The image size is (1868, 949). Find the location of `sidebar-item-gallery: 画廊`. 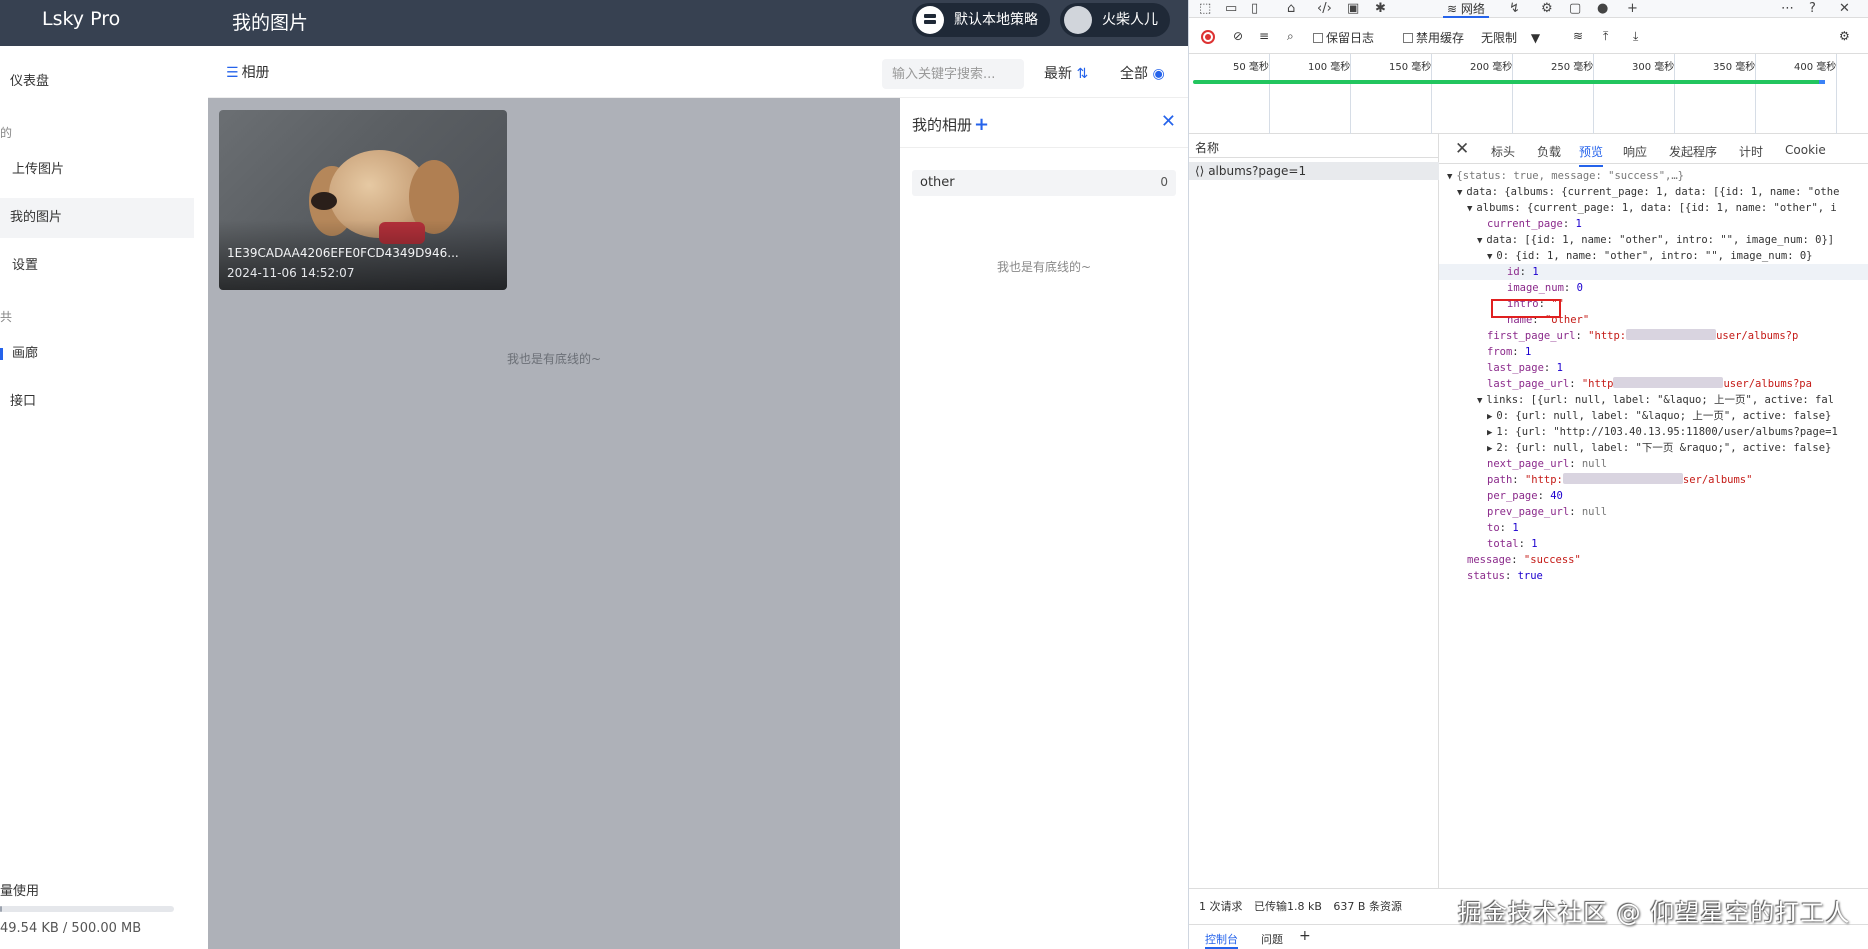

sidebar-item-gallery: 画廊 is located at coordinates (97, 354).